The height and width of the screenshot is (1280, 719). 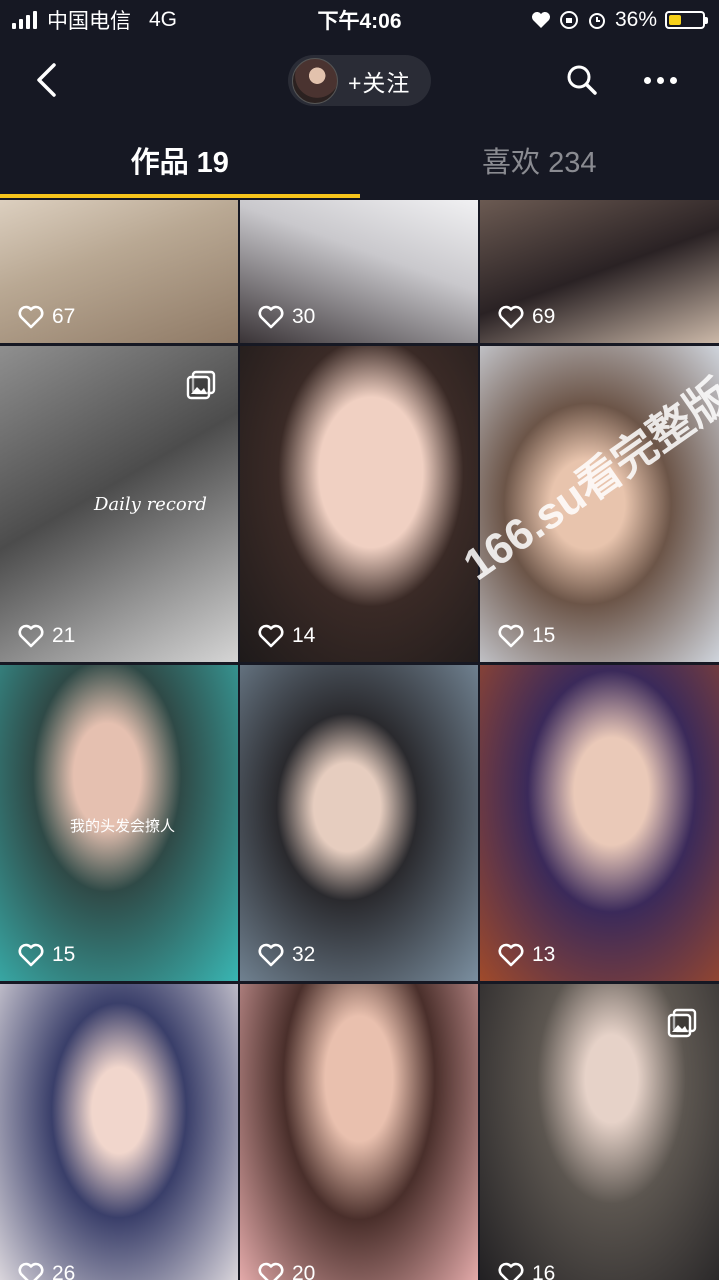 I want to click on like-count-value: 14, so click(x=304, y=635).